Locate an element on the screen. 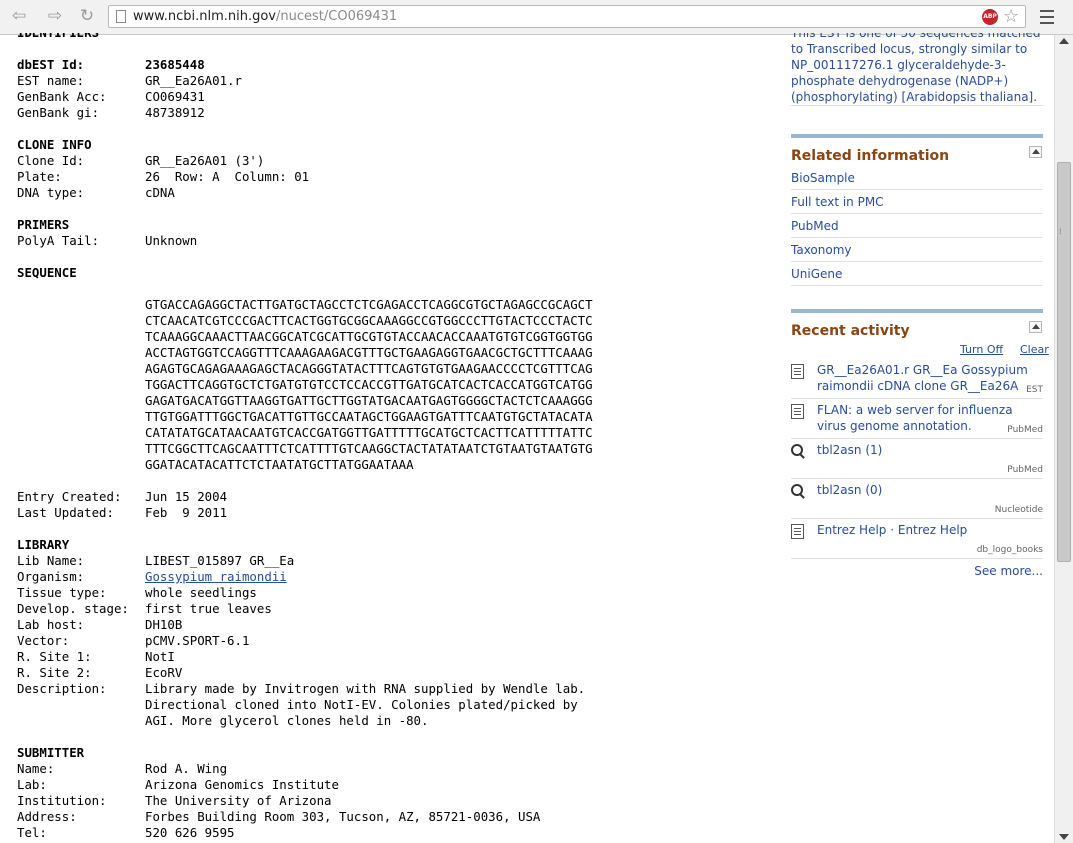 The height and width of the screenshot is (843, 1073). recent-activity-item: Entrez Help · Entrez Help db_logo_books is located at coordinates (917, 539).